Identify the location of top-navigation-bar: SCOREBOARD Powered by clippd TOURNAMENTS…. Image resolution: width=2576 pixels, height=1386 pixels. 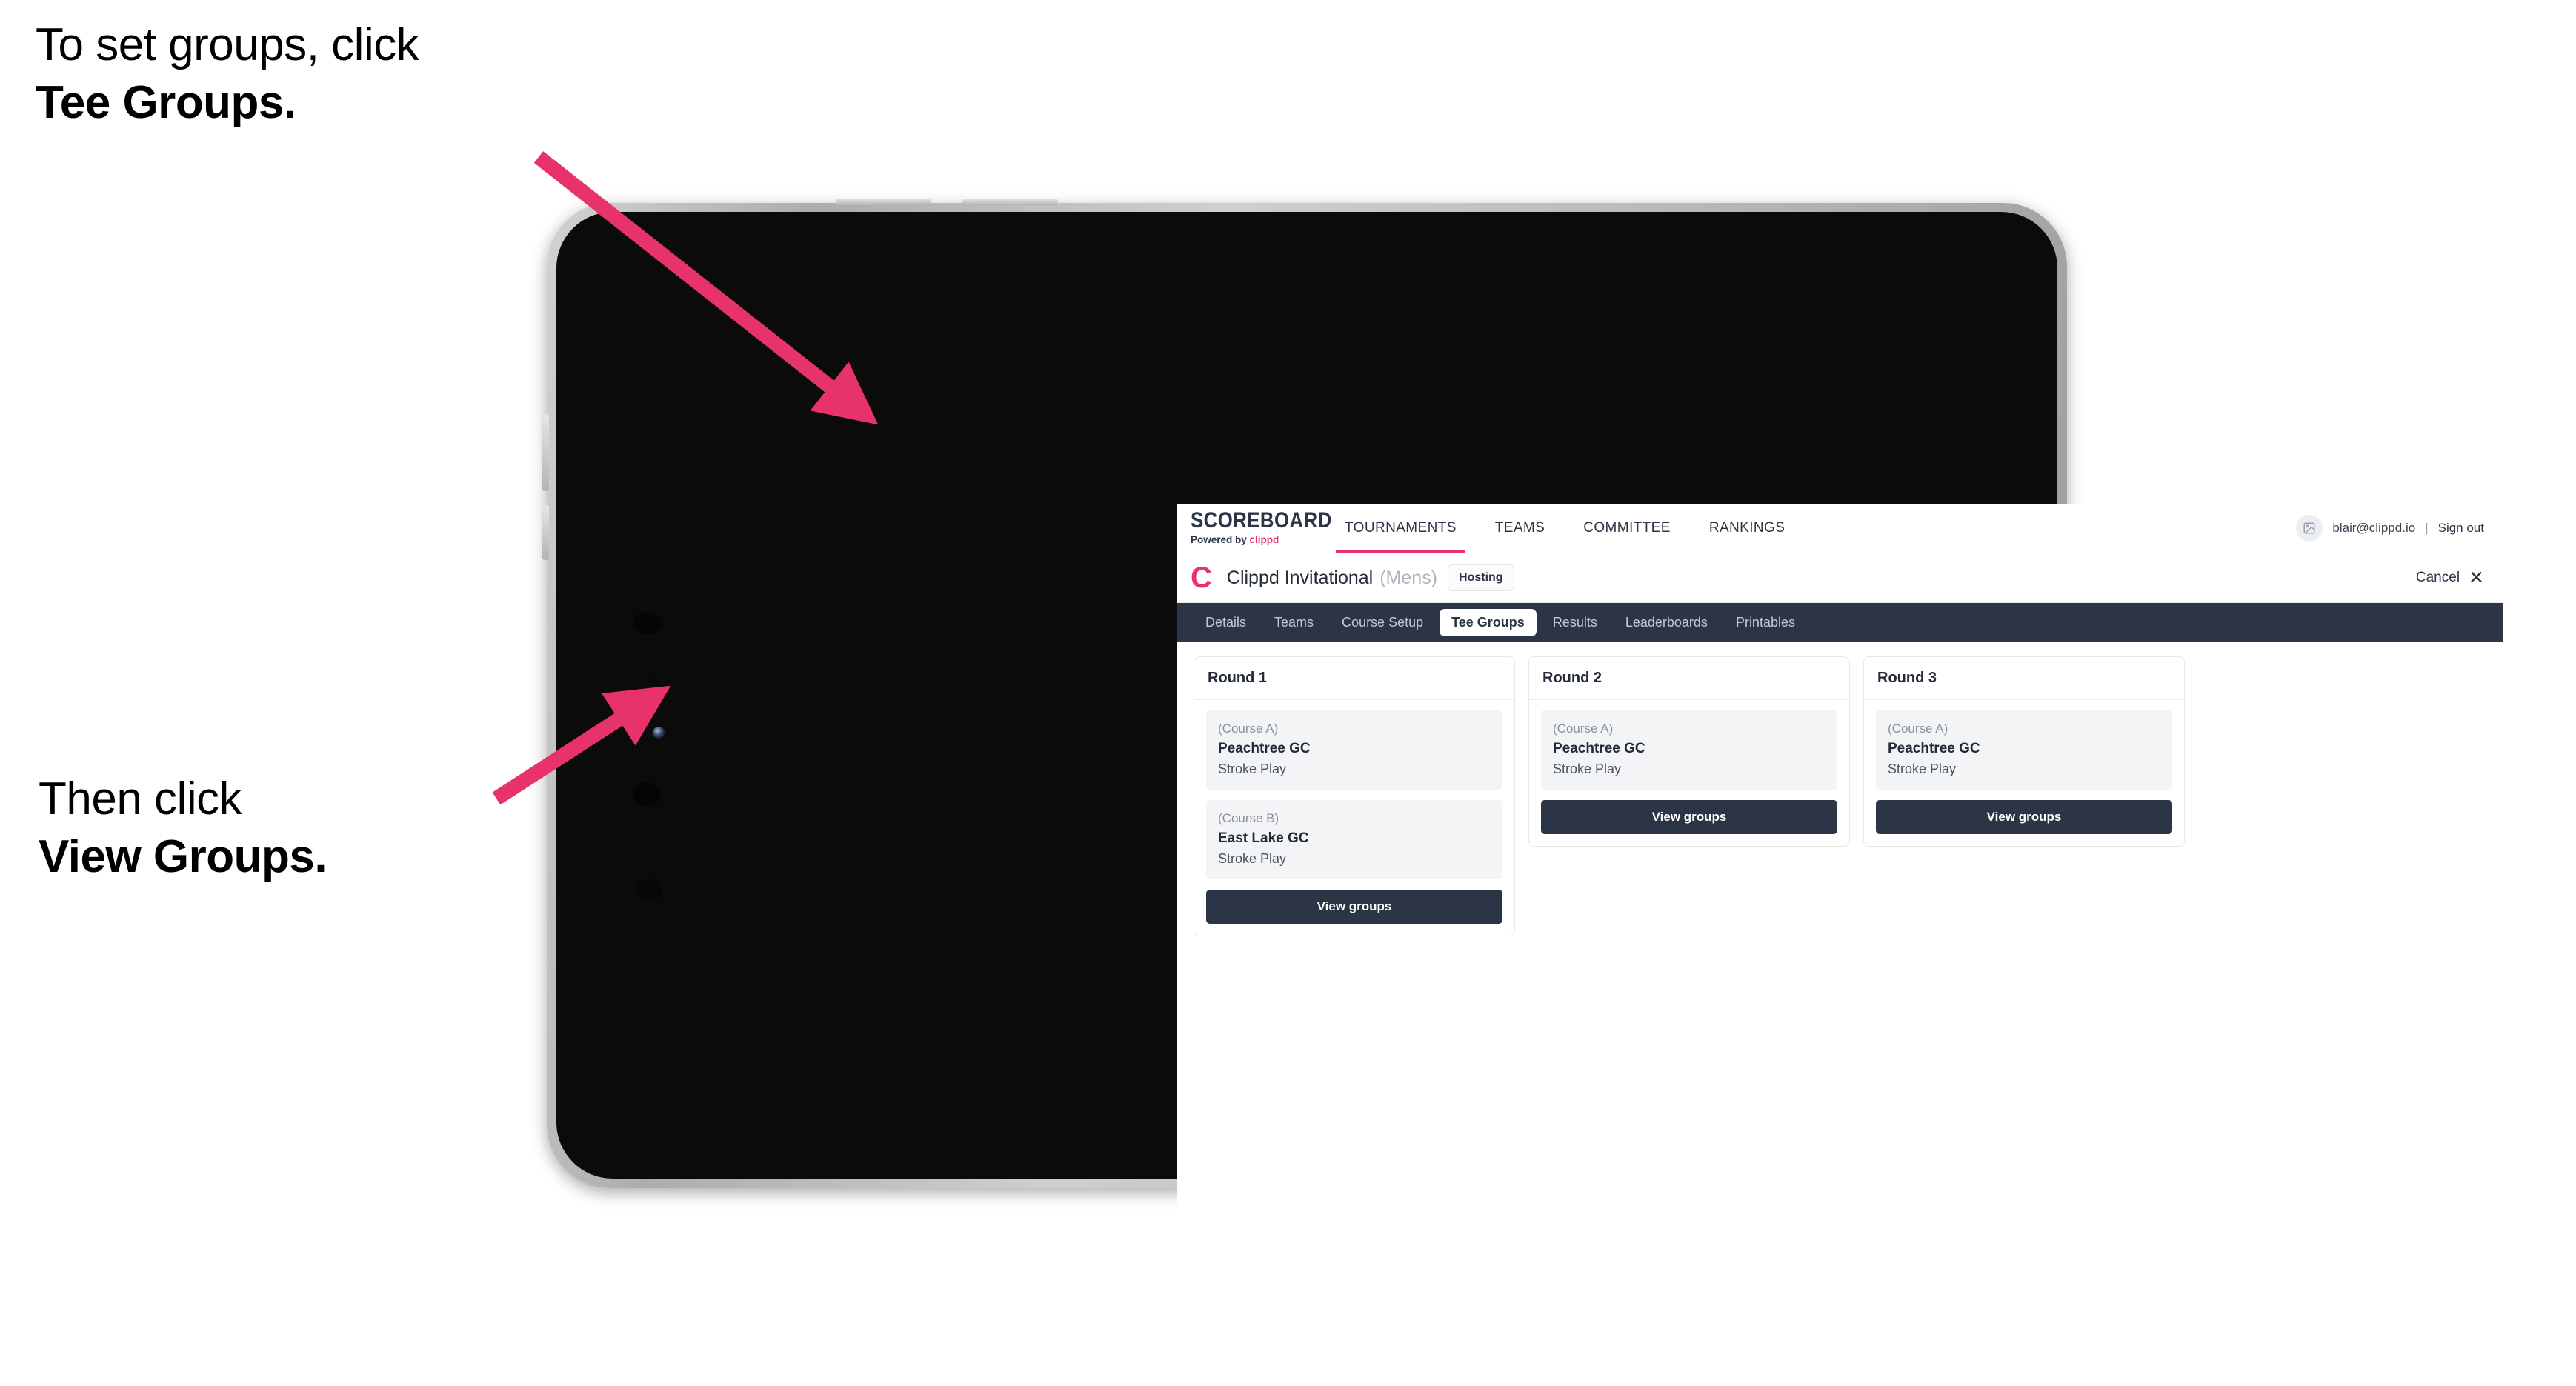
(1840, 528).